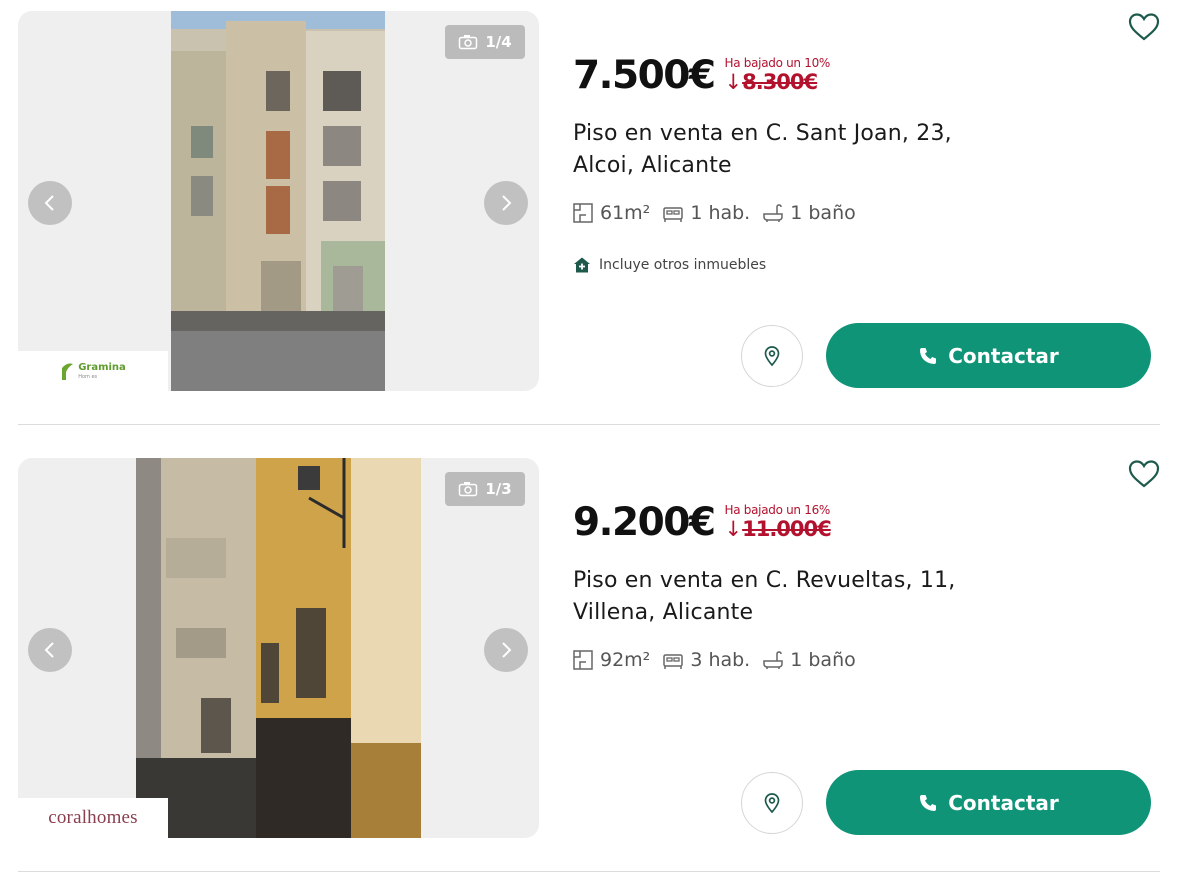 This screenshot has height=894, width=1200. What do you see at coordinates (777, 510) in the screenshot?
I see `price-drop-note: Ha bajado un 16%` at bounding box center [777, 510].